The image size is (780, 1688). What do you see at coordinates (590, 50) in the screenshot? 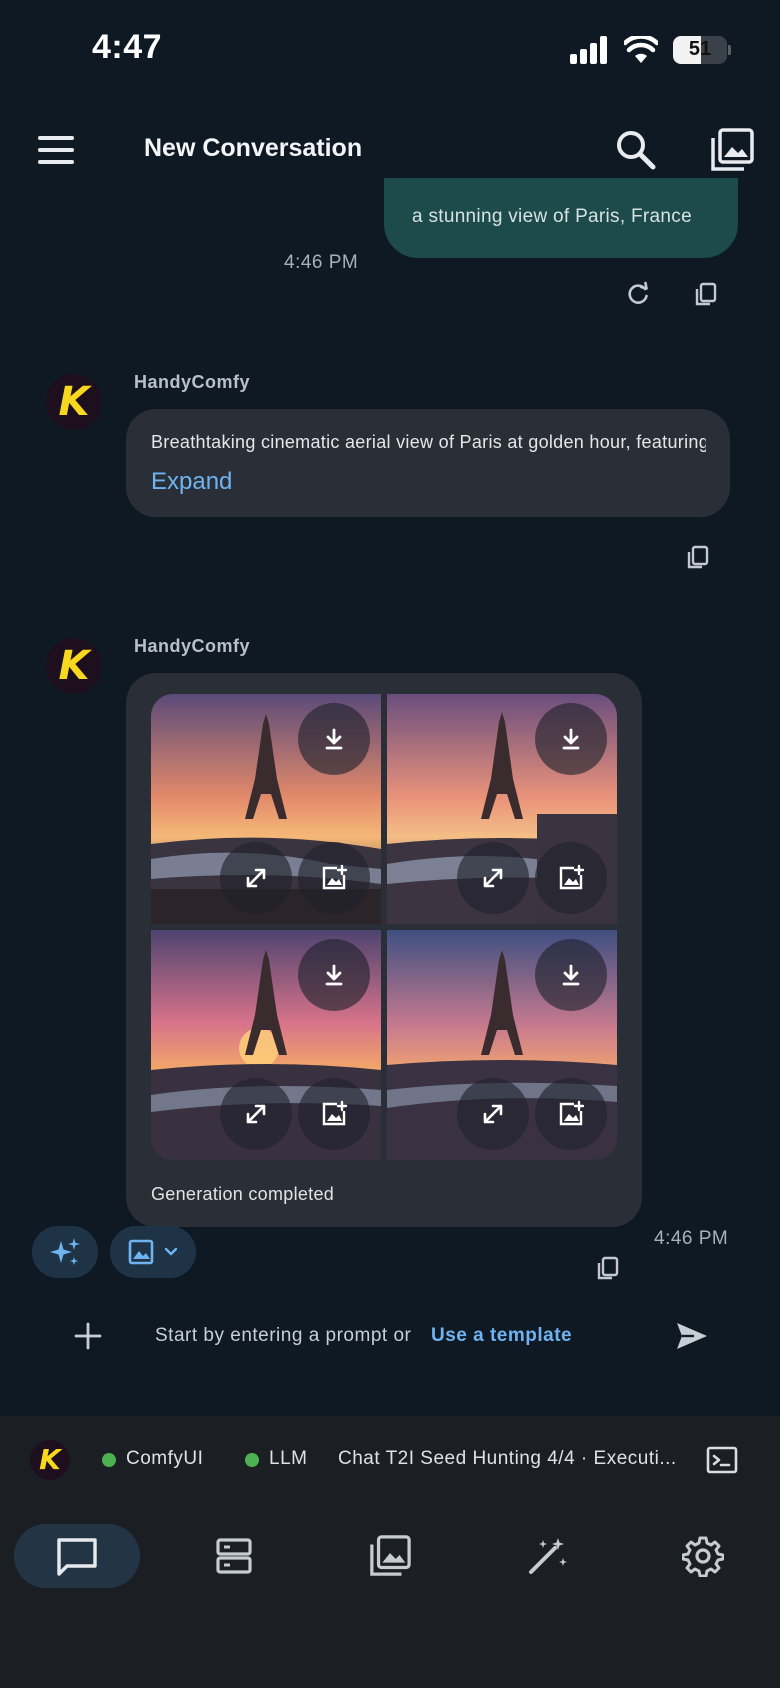
I see `cellular-signal-icon` at bounding box center [590, 50].